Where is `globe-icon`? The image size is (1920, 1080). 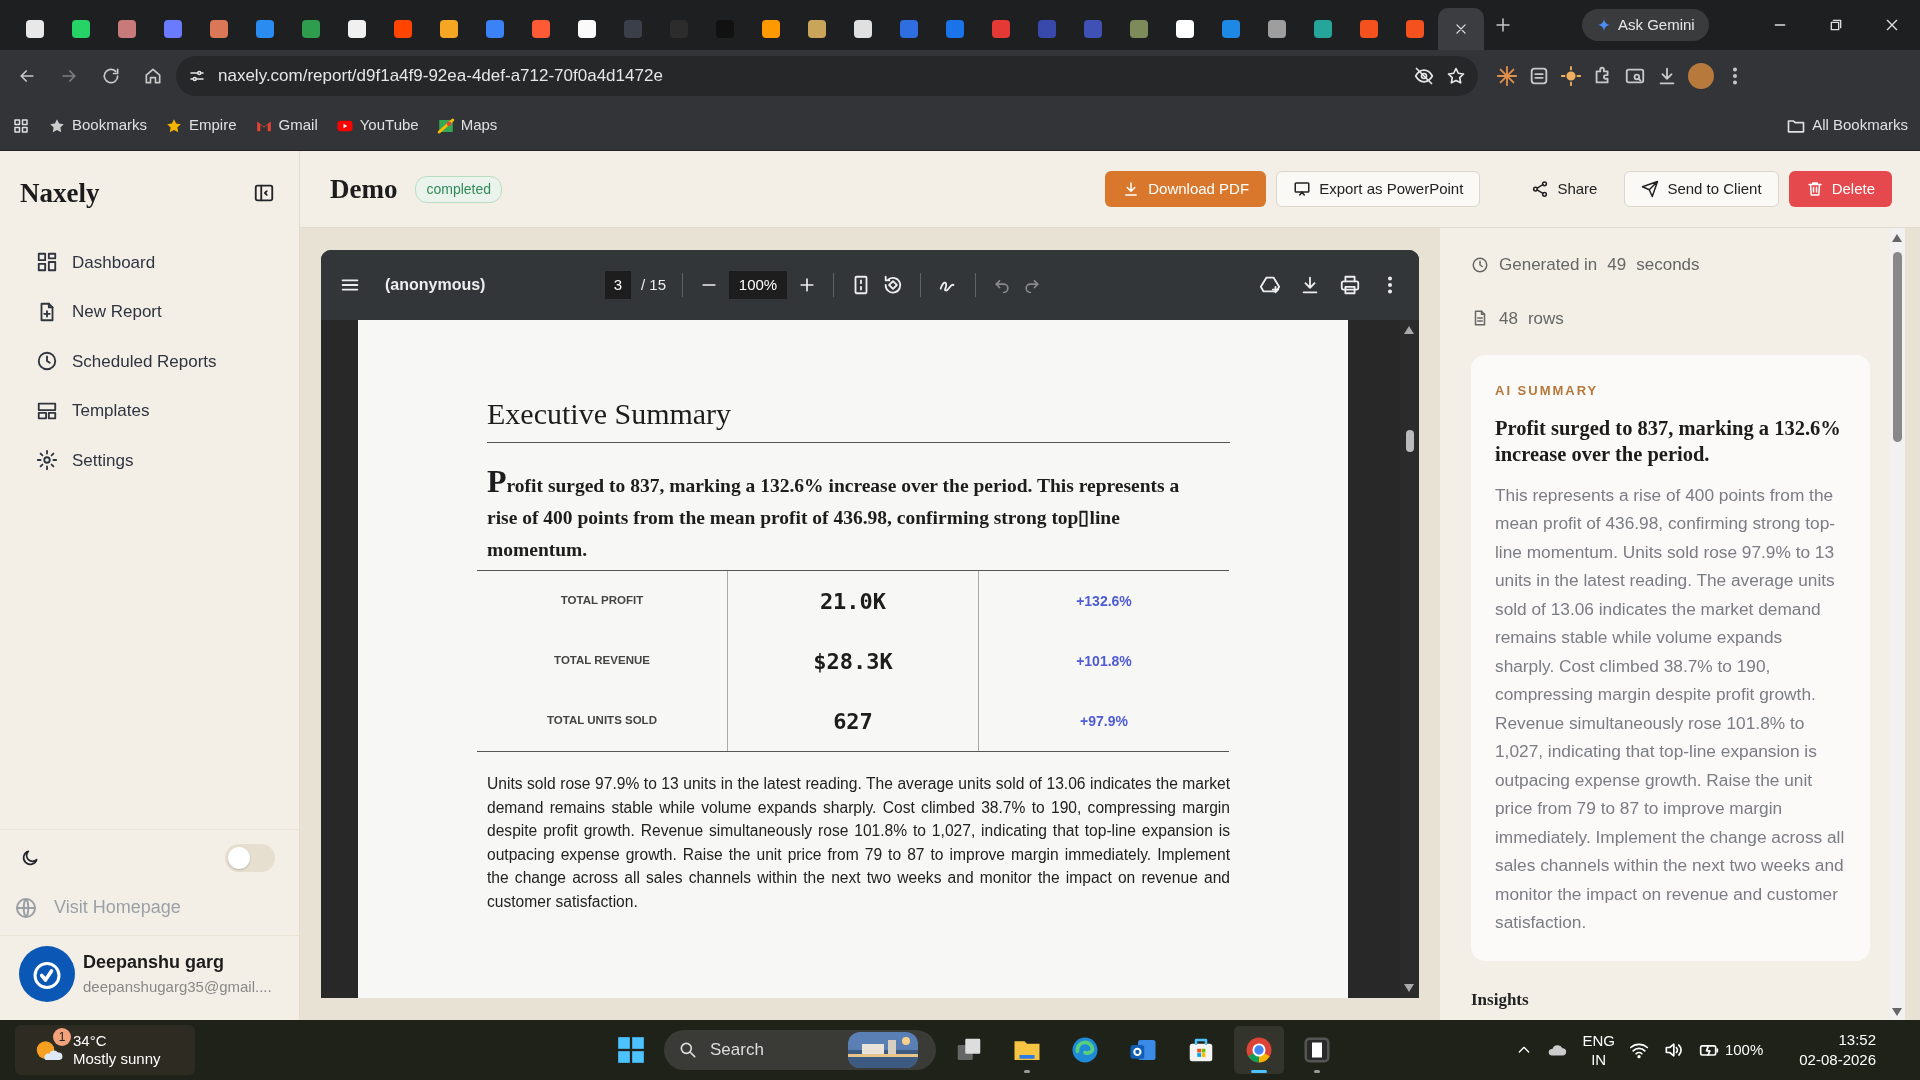
globe-icon is located at coordinates (26, 907).